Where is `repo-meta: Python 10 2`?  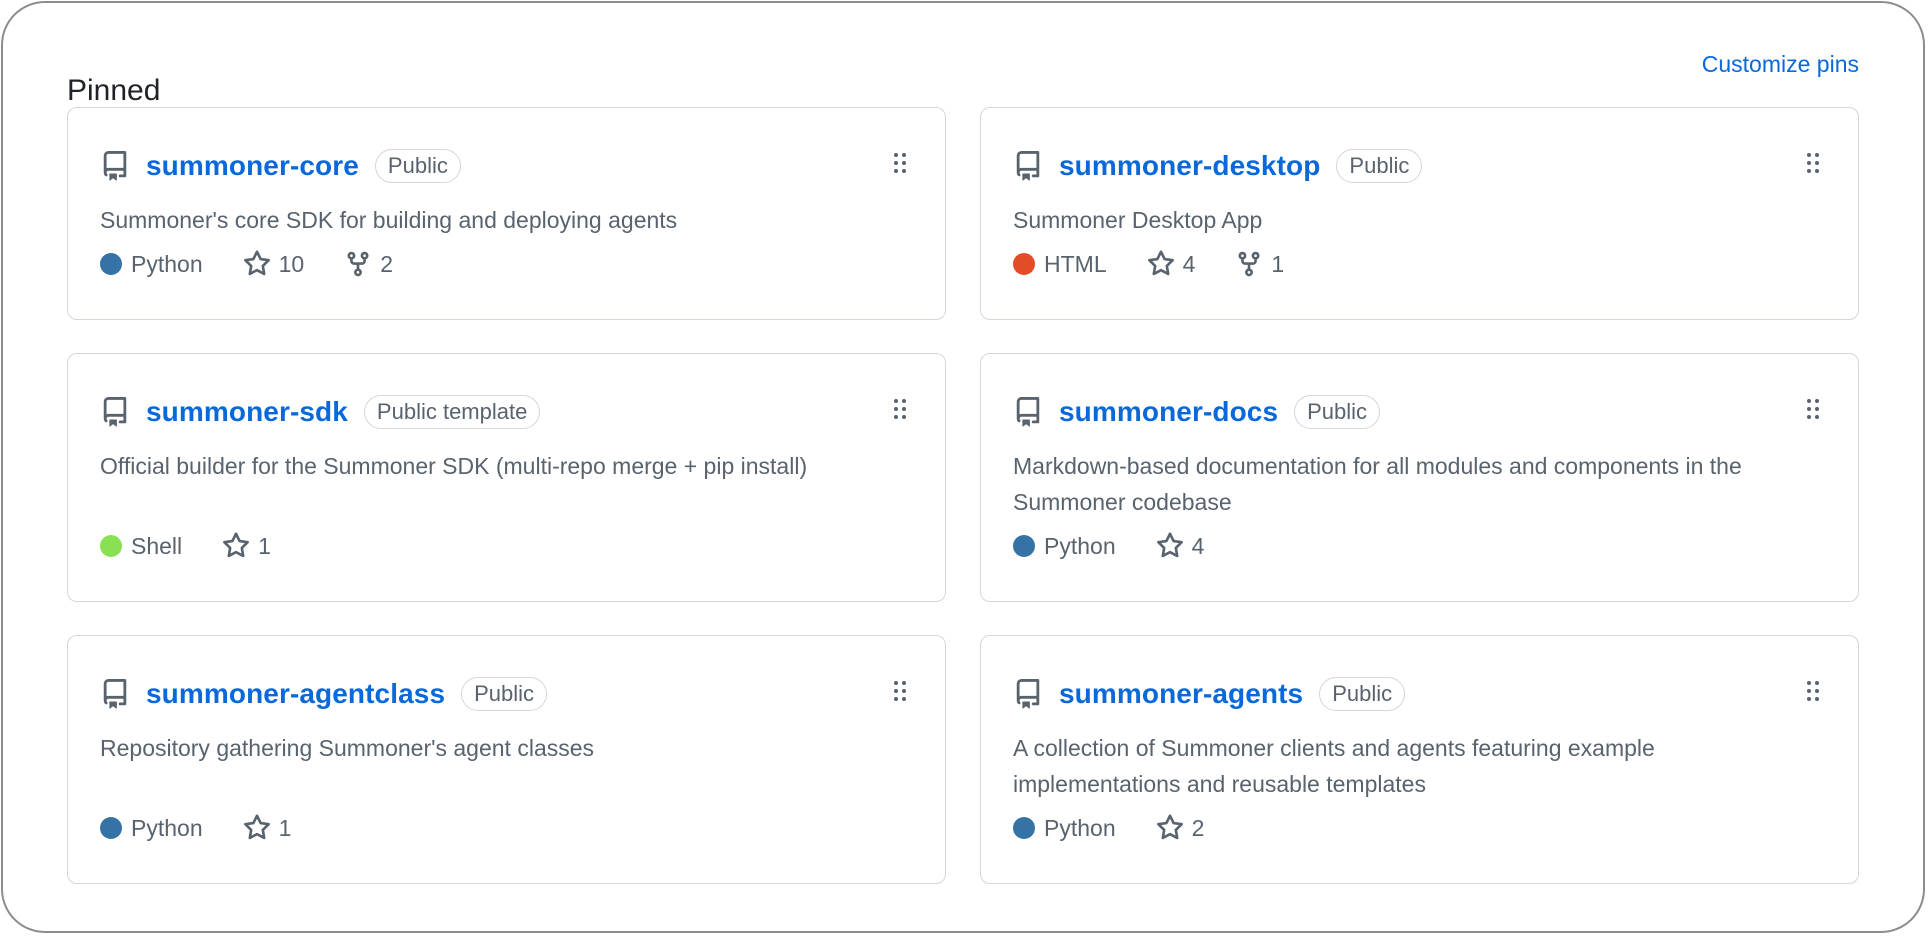
repo-meta: Python 10 2 is located at coordinates (266, 264).